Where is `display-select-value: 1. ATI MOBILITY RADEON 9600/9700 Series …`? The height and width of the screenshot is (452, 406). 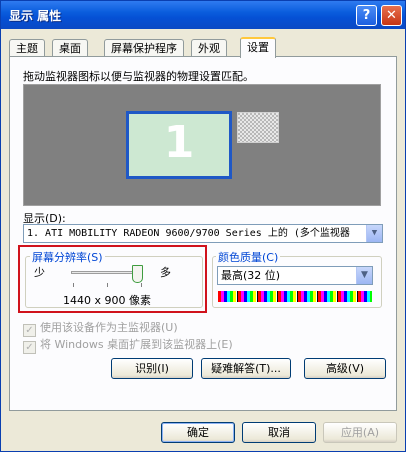
display-select-value: 1. ATI MOBILITY RADEON 9600/9700 Series … is located at coordinates (188, 233).